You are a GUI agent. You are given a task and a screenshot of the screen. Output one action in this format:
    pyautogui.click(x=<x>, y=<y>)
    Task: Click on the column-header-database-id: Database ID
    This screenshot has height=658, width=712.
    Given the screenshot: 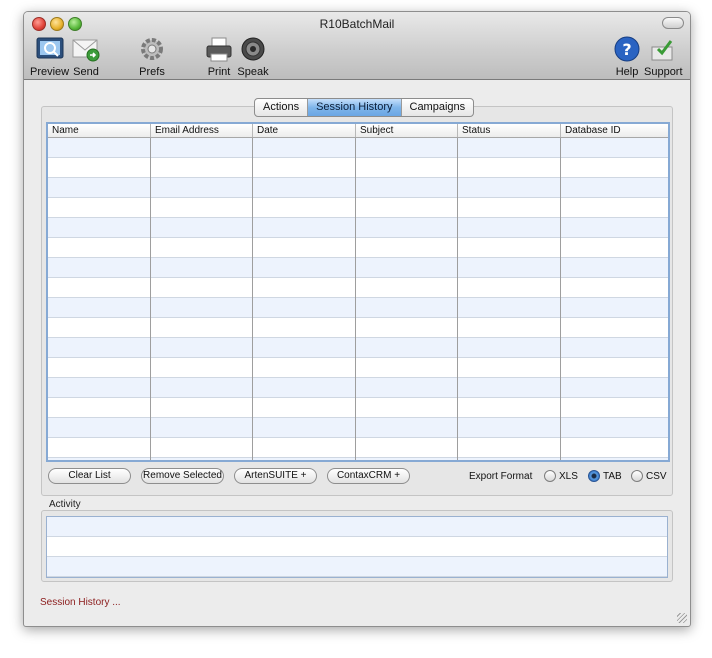 What is the action you would take?
    pyautogui.click(x=614, y=130)
    